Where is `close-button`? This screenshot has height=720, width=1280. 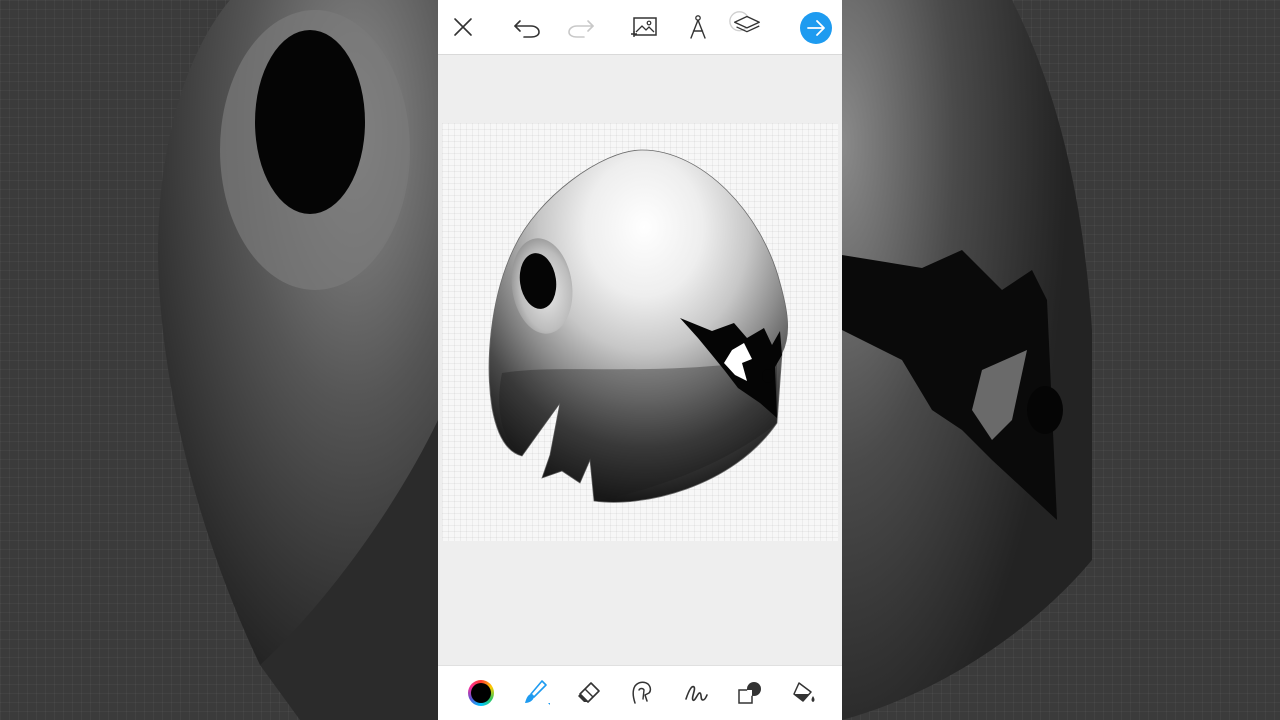
close-button is located at coordinates (463, 27).